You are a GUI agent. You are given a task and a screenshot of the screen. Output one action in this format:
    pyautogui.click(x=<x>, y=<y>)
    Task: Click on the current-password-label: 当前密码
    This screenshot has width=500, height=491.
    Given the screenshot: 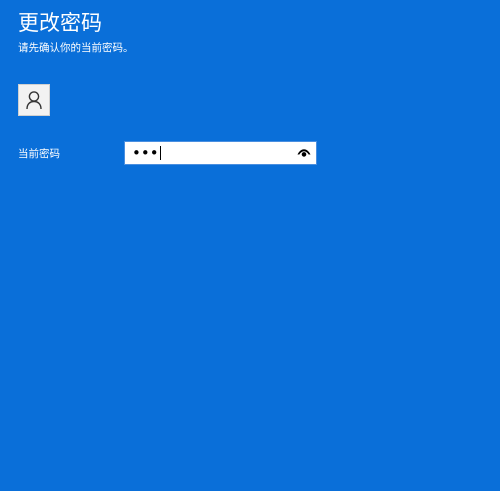 What is the action you would take?
    pyautogui.click(x=39, y=154)
    